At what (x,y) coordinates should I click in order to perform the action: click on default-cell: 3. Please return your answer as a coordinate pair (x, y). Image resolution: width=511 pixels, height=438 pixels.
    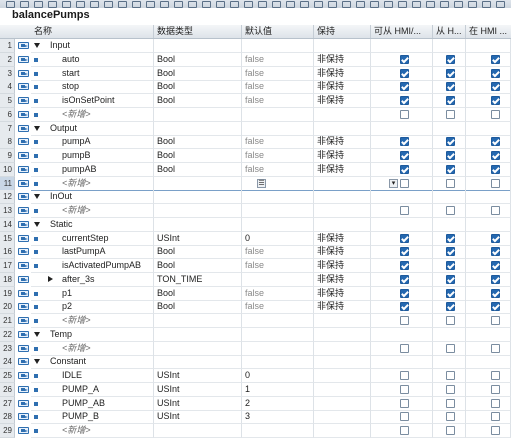
    Looking at the image, I should click on (278, 417).